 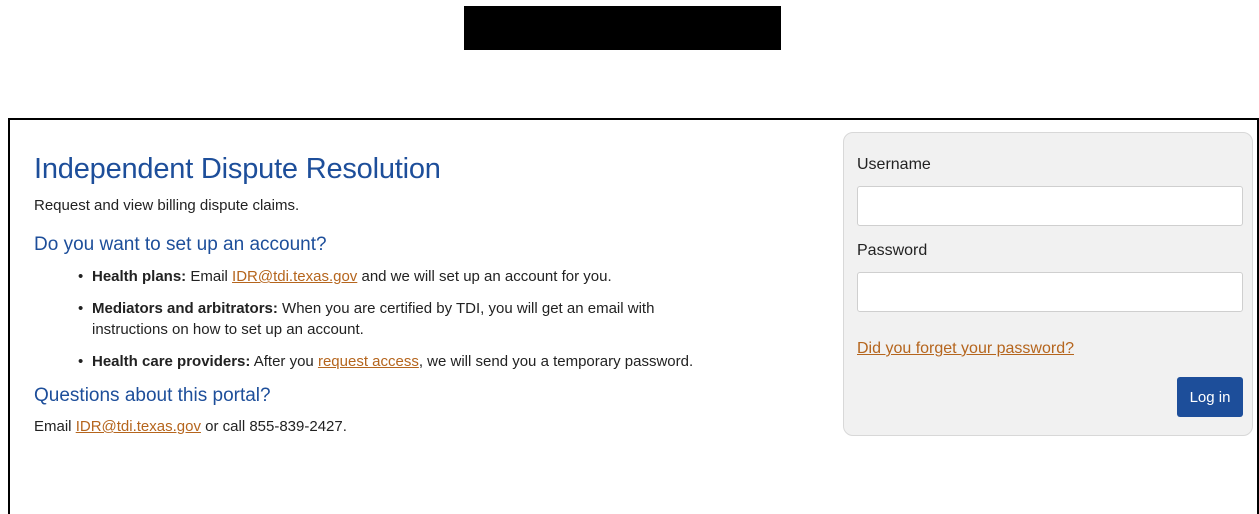 What do you see at coordinates (171, 361) in the screenshot?
I see `providers-label: Health care providers:` at bounding box center [171, 361].